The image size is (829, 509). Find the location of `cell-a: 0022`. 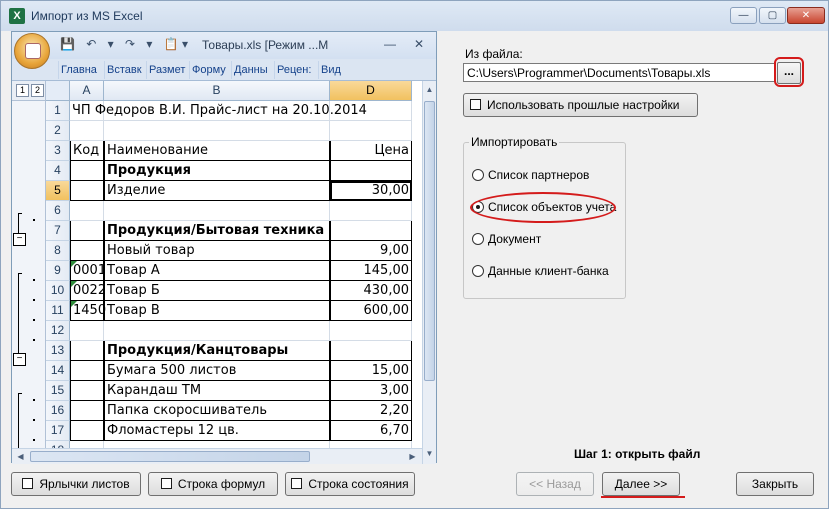

cell-a: 0022 is located at coordinates (88, 291).